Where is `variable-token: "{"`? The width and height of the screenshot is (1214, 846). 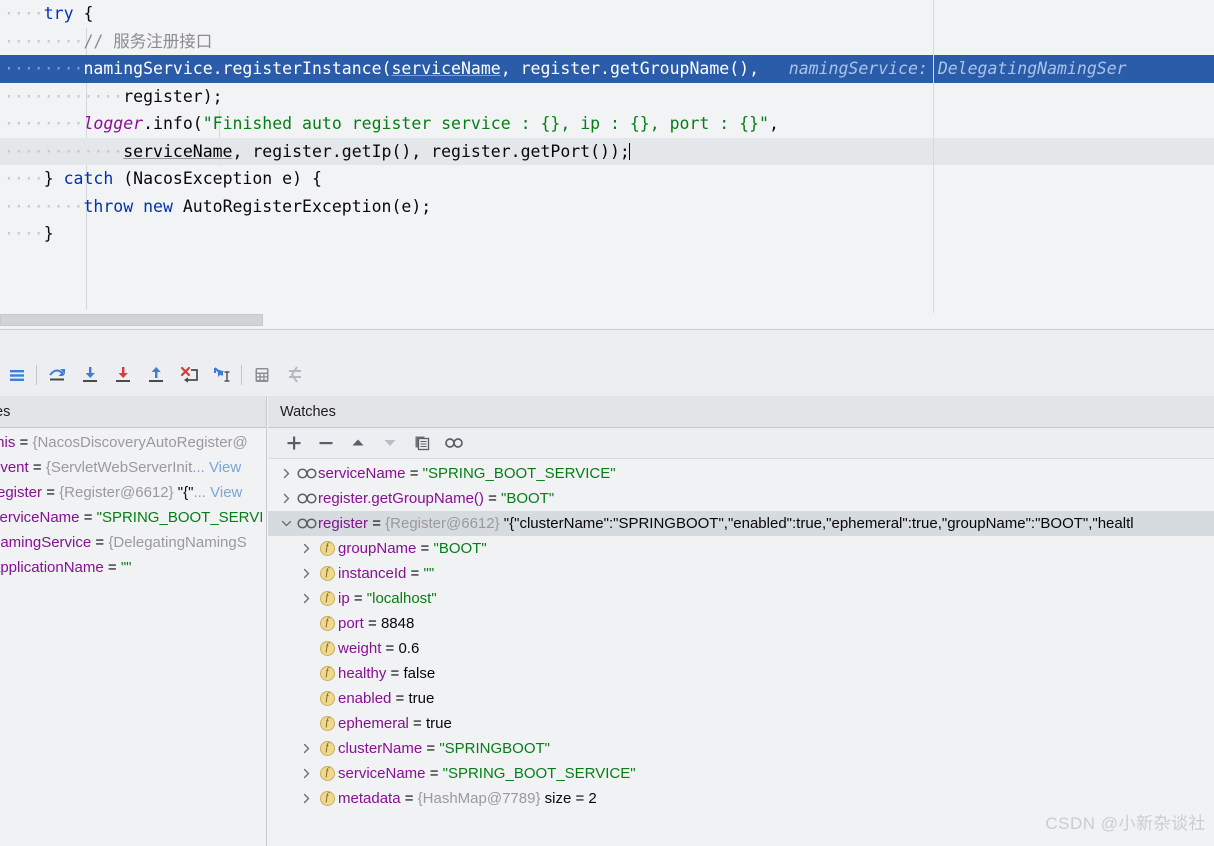
variable-token: "{" is located at coordinates (185, 492).